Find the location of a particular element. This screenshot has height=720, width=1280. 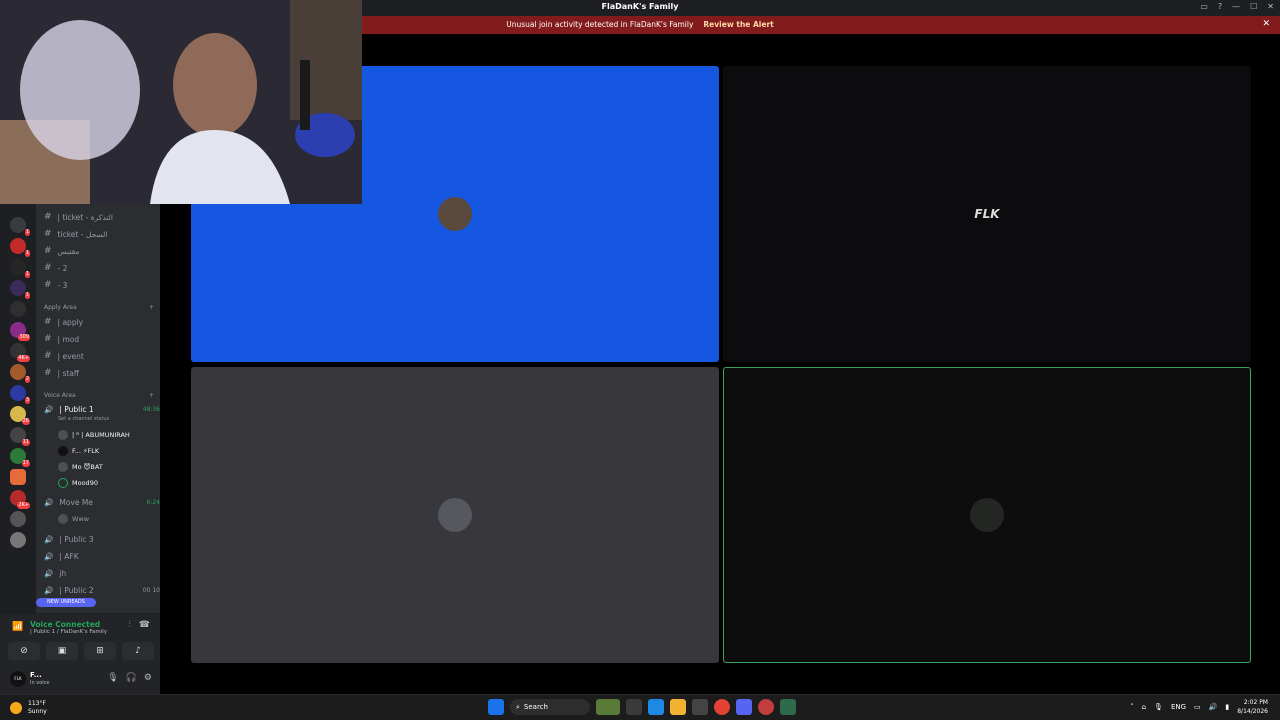

voice-member: Mo 😈BAT is located at coordinates (80, 467).